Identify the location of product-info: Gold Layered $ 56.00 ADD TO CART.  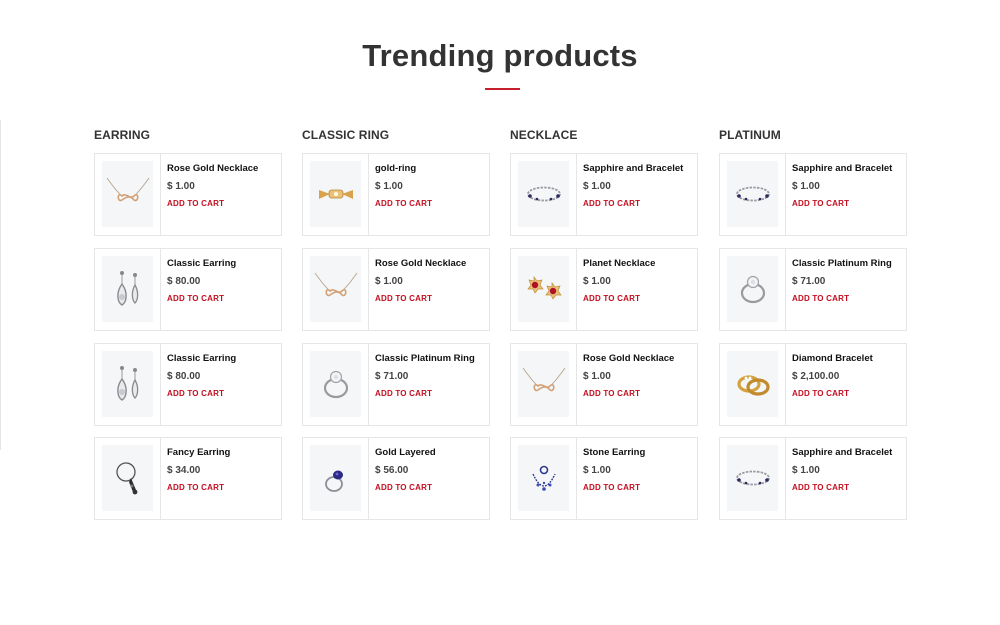
(431, 469).